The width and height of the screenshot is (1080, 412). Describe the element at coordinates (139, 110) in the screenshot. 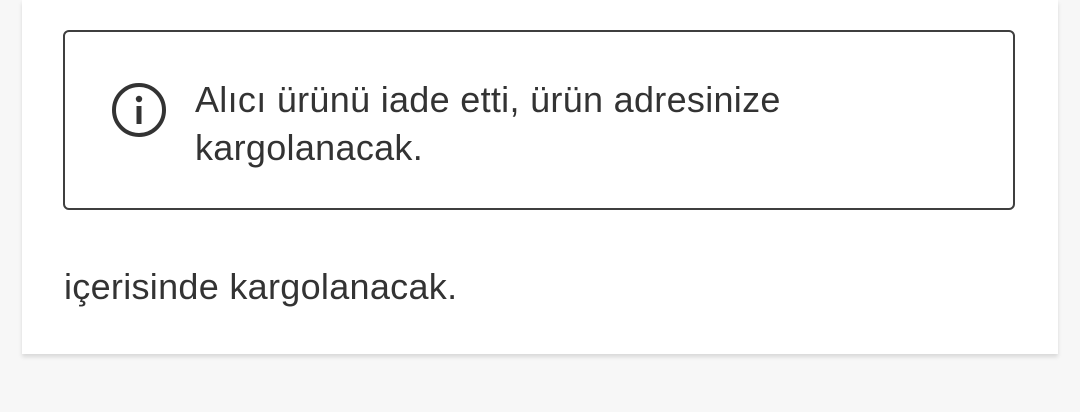

I see `info-icon` at that location.